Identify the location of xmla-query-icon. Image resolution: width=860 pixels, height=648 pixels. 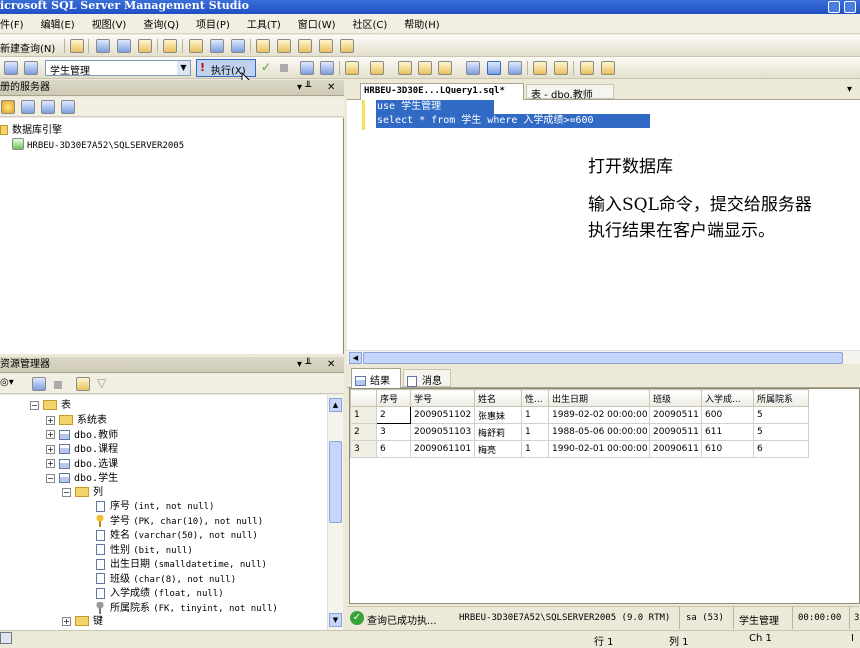
(145, 46).